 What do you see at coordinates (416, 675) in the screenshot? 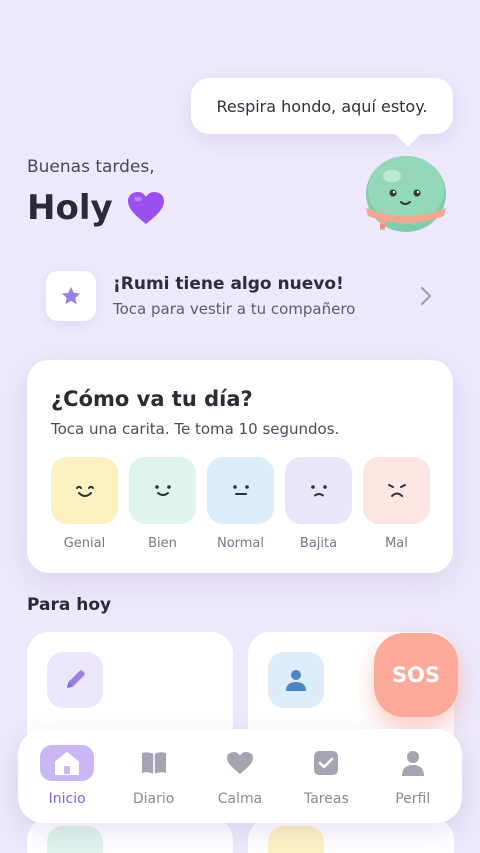
I see `sos-button: SOS` at bounding box center [416, 675].